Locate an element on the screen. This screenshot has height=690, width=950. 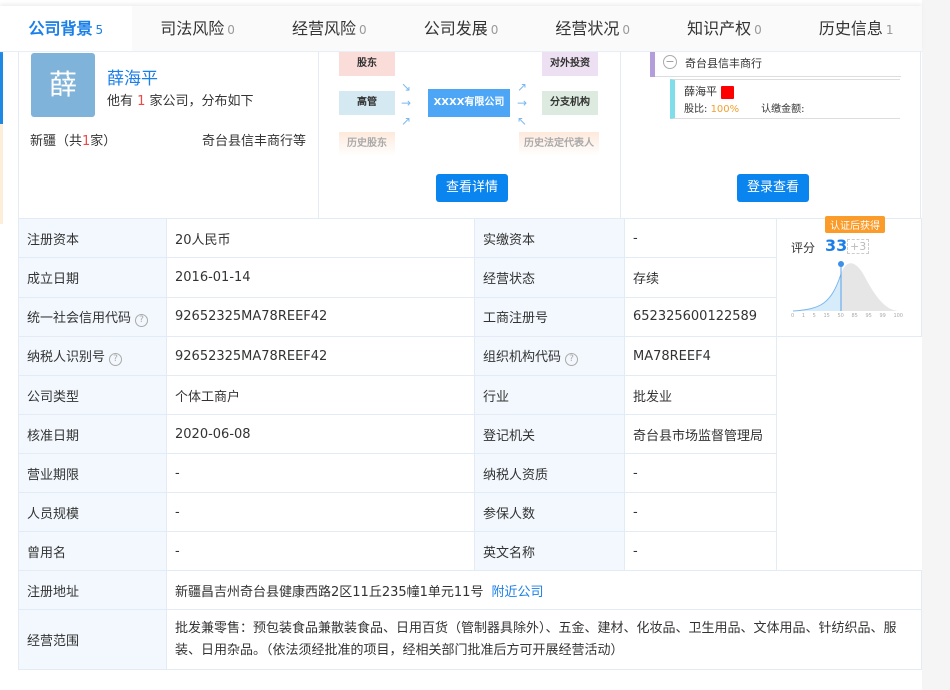
tab-judicial-risk: 司法风险 0 is located at coordinates (198, 28).